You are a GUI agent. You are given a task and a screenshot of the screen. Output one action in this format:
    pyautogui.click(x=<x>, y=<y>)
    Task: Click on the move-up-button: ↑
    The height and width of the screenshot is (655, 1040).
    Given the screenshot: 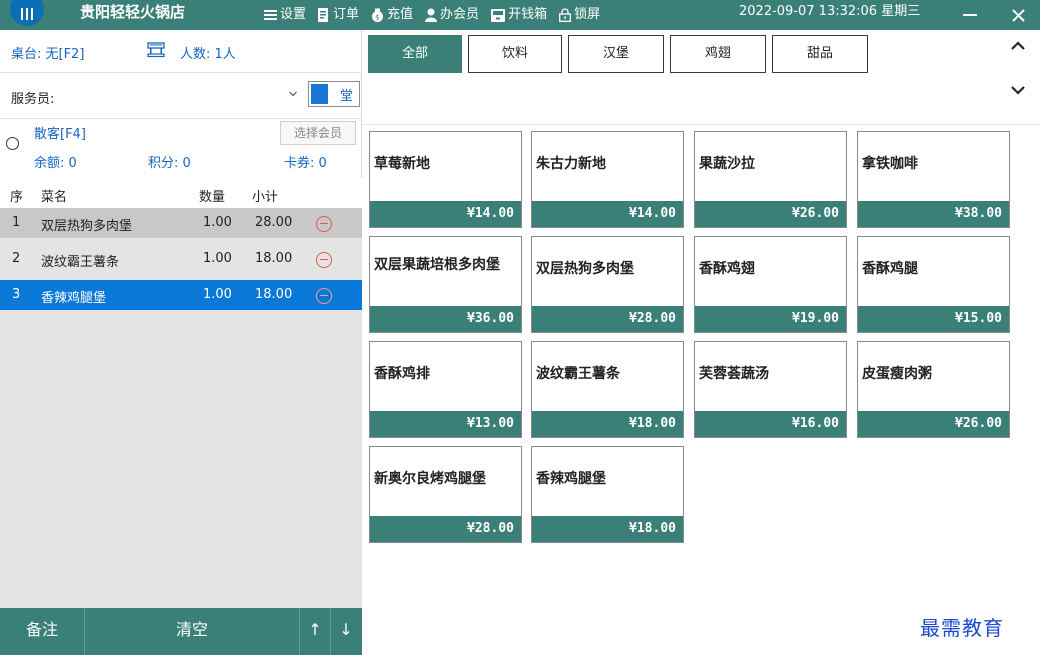 What is the action you would take?
    pyautogui.click(x=315, y=631)
    